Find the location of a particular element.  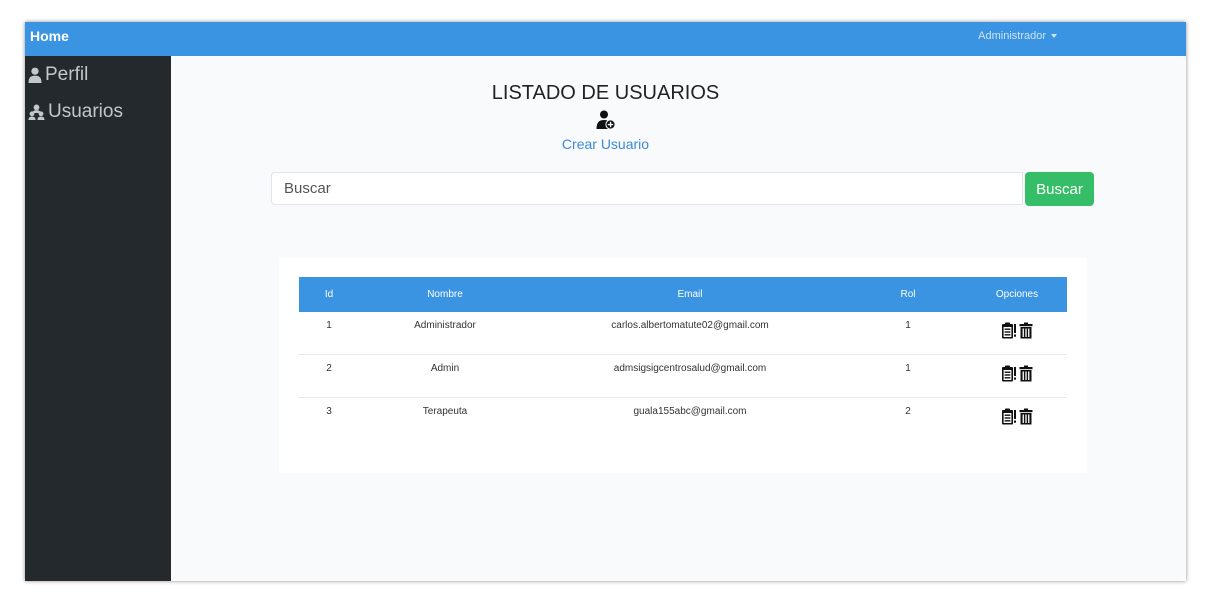

column-header-email: Email is located at coordinates (690, 294).